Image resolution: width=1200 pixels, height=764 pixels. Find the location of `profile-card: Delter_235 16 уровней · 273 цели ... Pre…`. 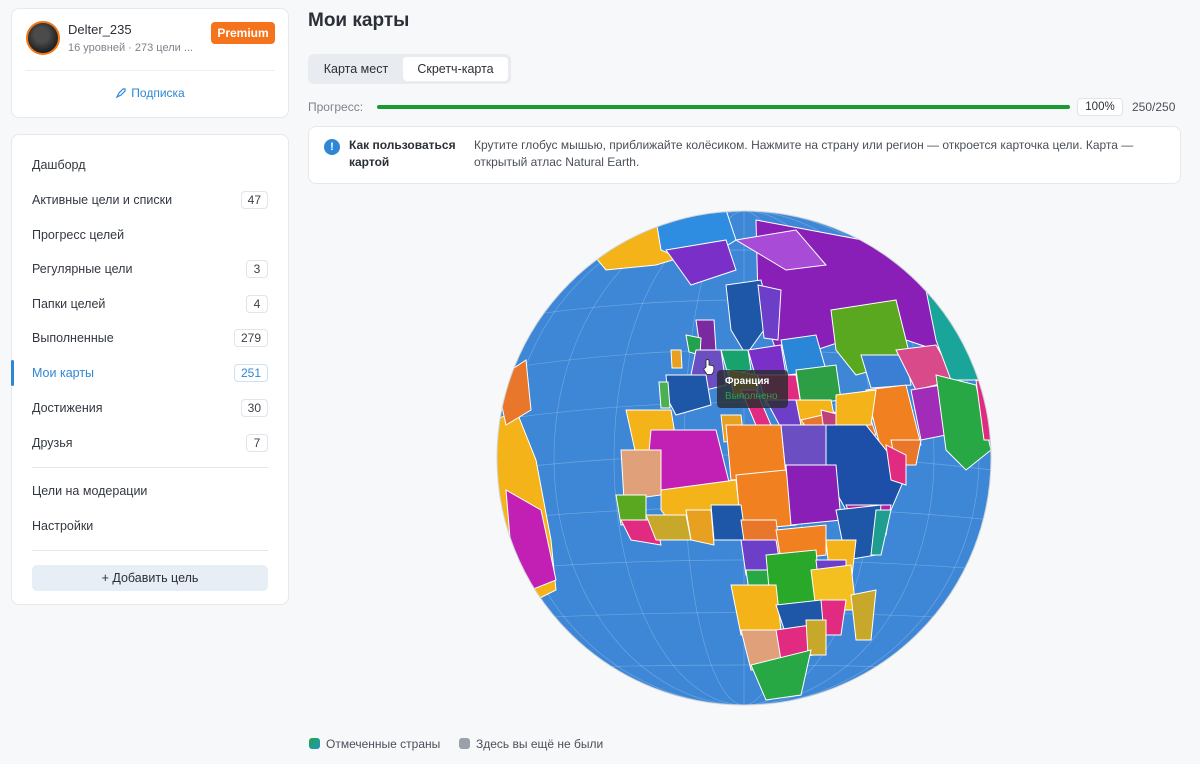

profile-card: Delter_235 16 уровней · 273 цели ... Pre… is located at coordinates (150, 63).